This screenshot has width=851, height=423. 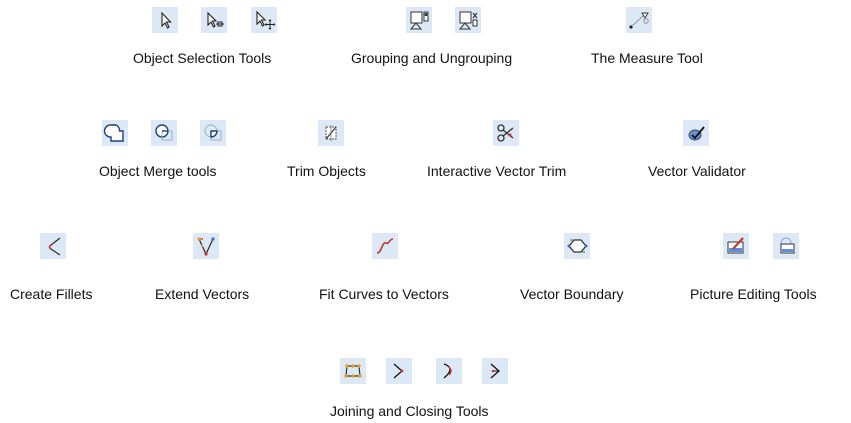 What do you see at coordinates (495, 371) in the screenshot?
I see `join-point-icon` at bounding box center [495, 371].